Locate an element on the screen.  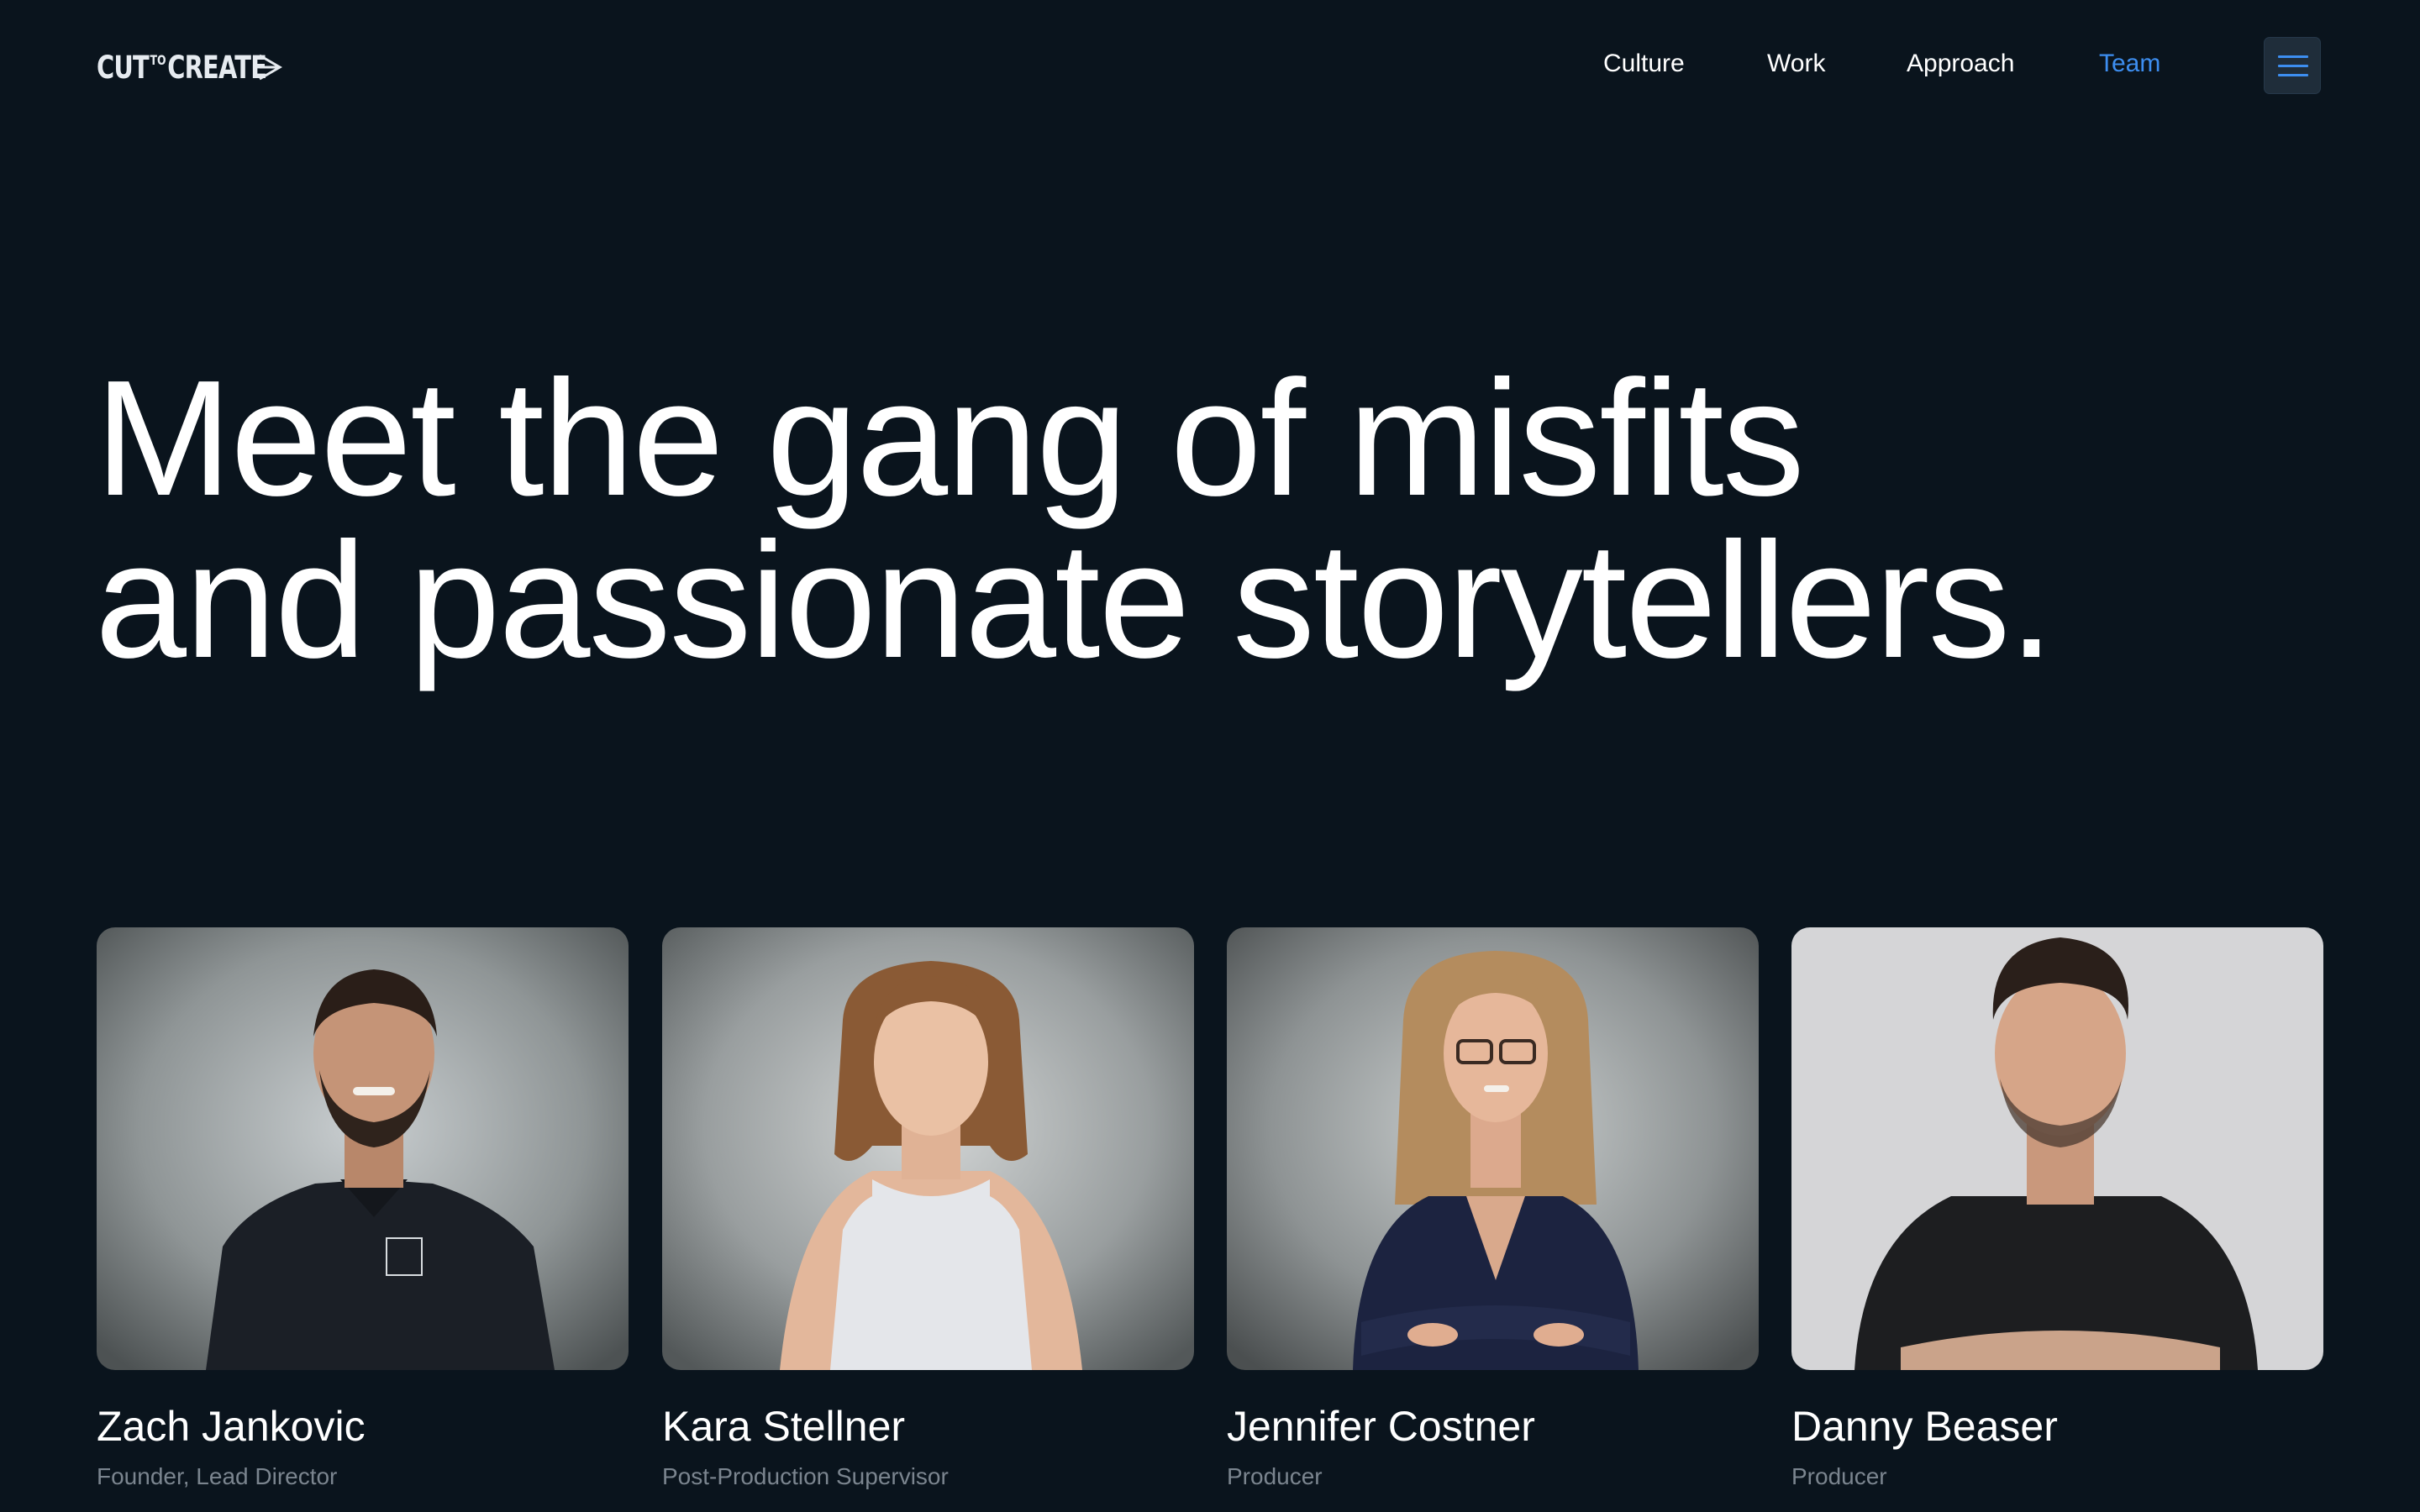
logo-arrow-icon is located at coordinates (270, 67).